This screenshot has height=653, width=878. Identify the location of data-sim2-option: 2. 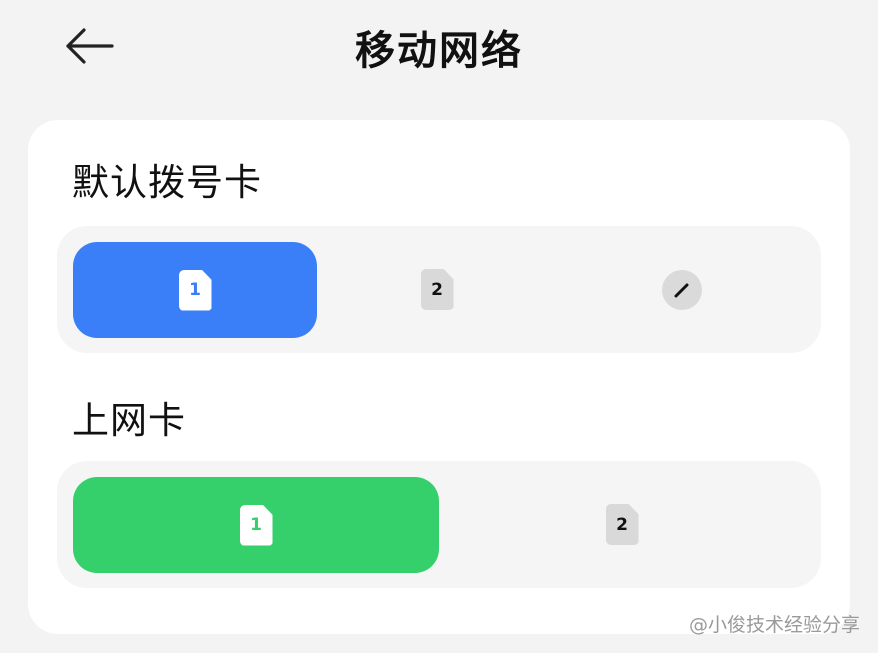
(622, 524).